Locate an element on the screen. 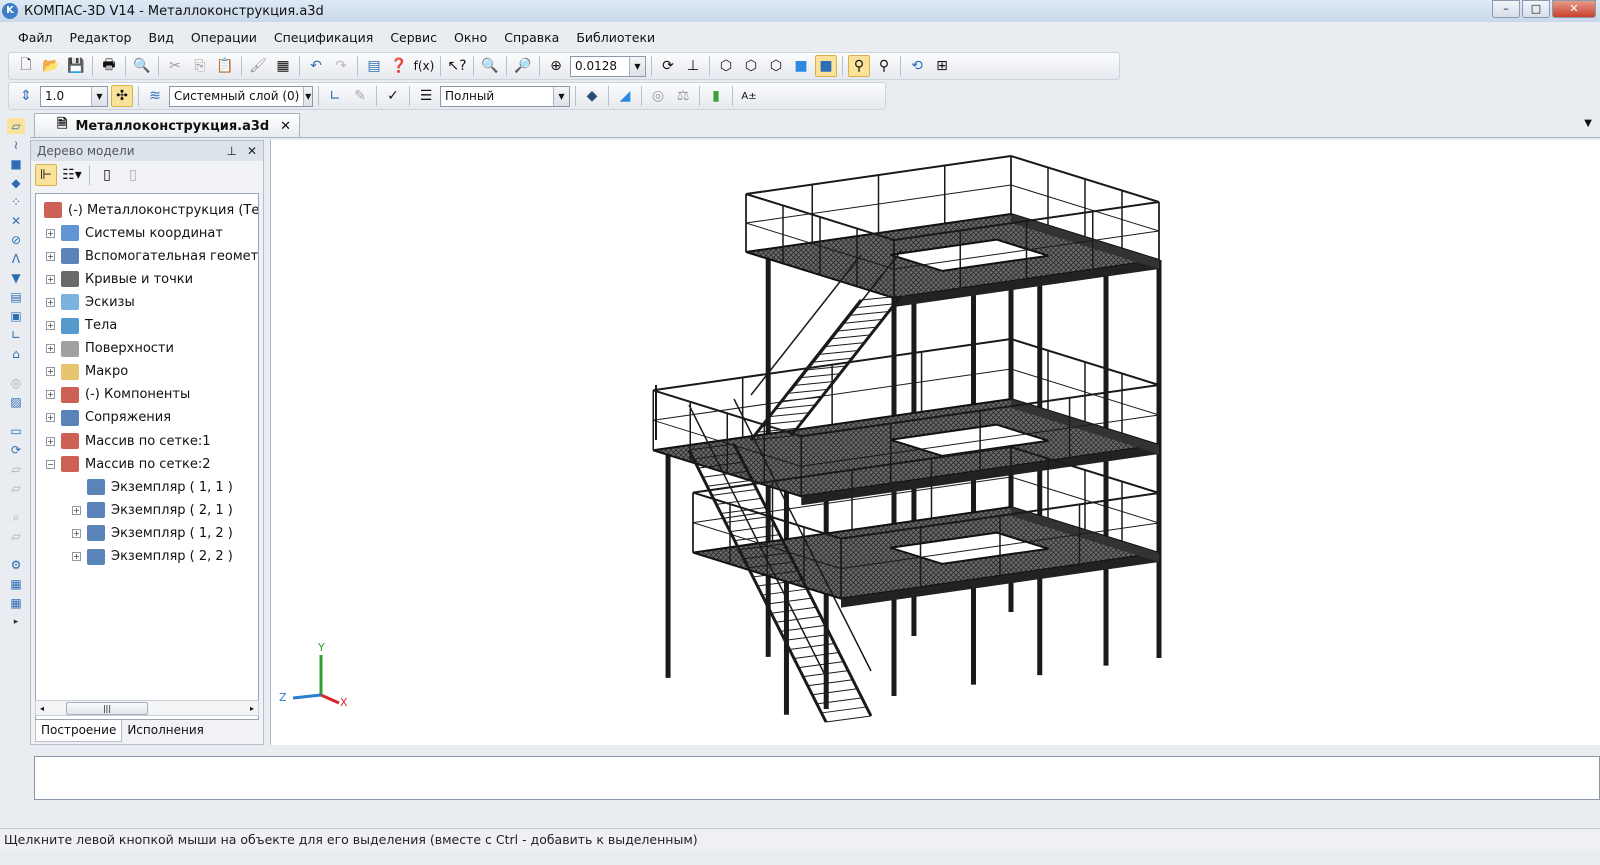 This screenshot has height=865, width=1600. maximize-button: □ is located at coordinates (1536, 9).